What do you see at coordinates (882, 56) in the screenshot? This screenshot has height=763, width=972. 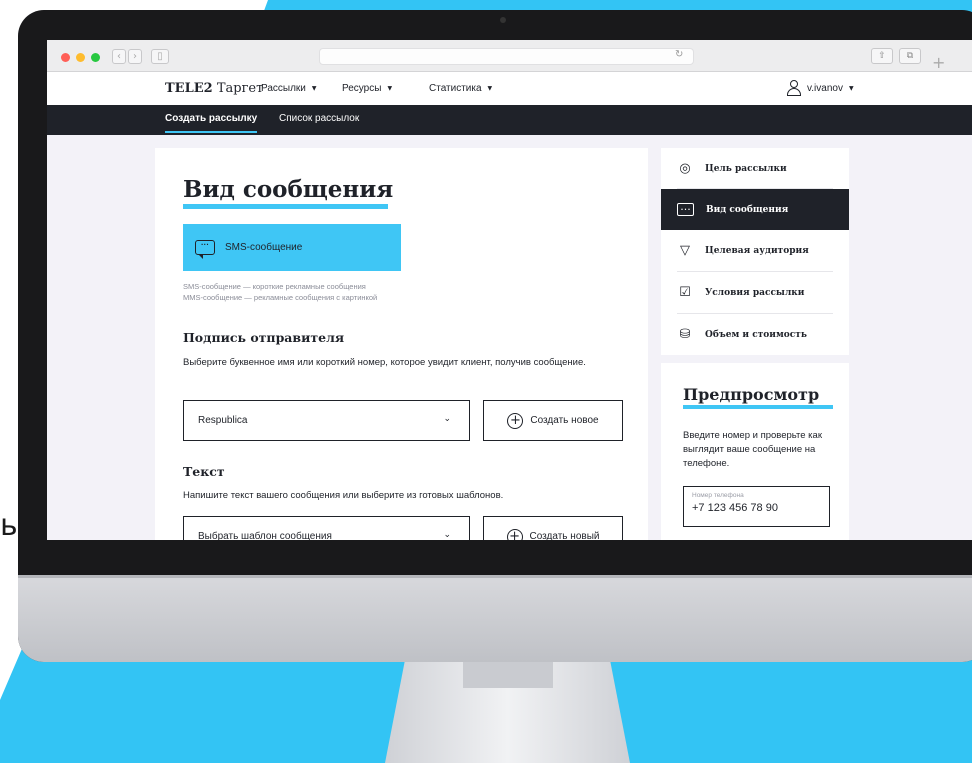 I see `share-icon: ⇧` at bounding box center [882, 56].